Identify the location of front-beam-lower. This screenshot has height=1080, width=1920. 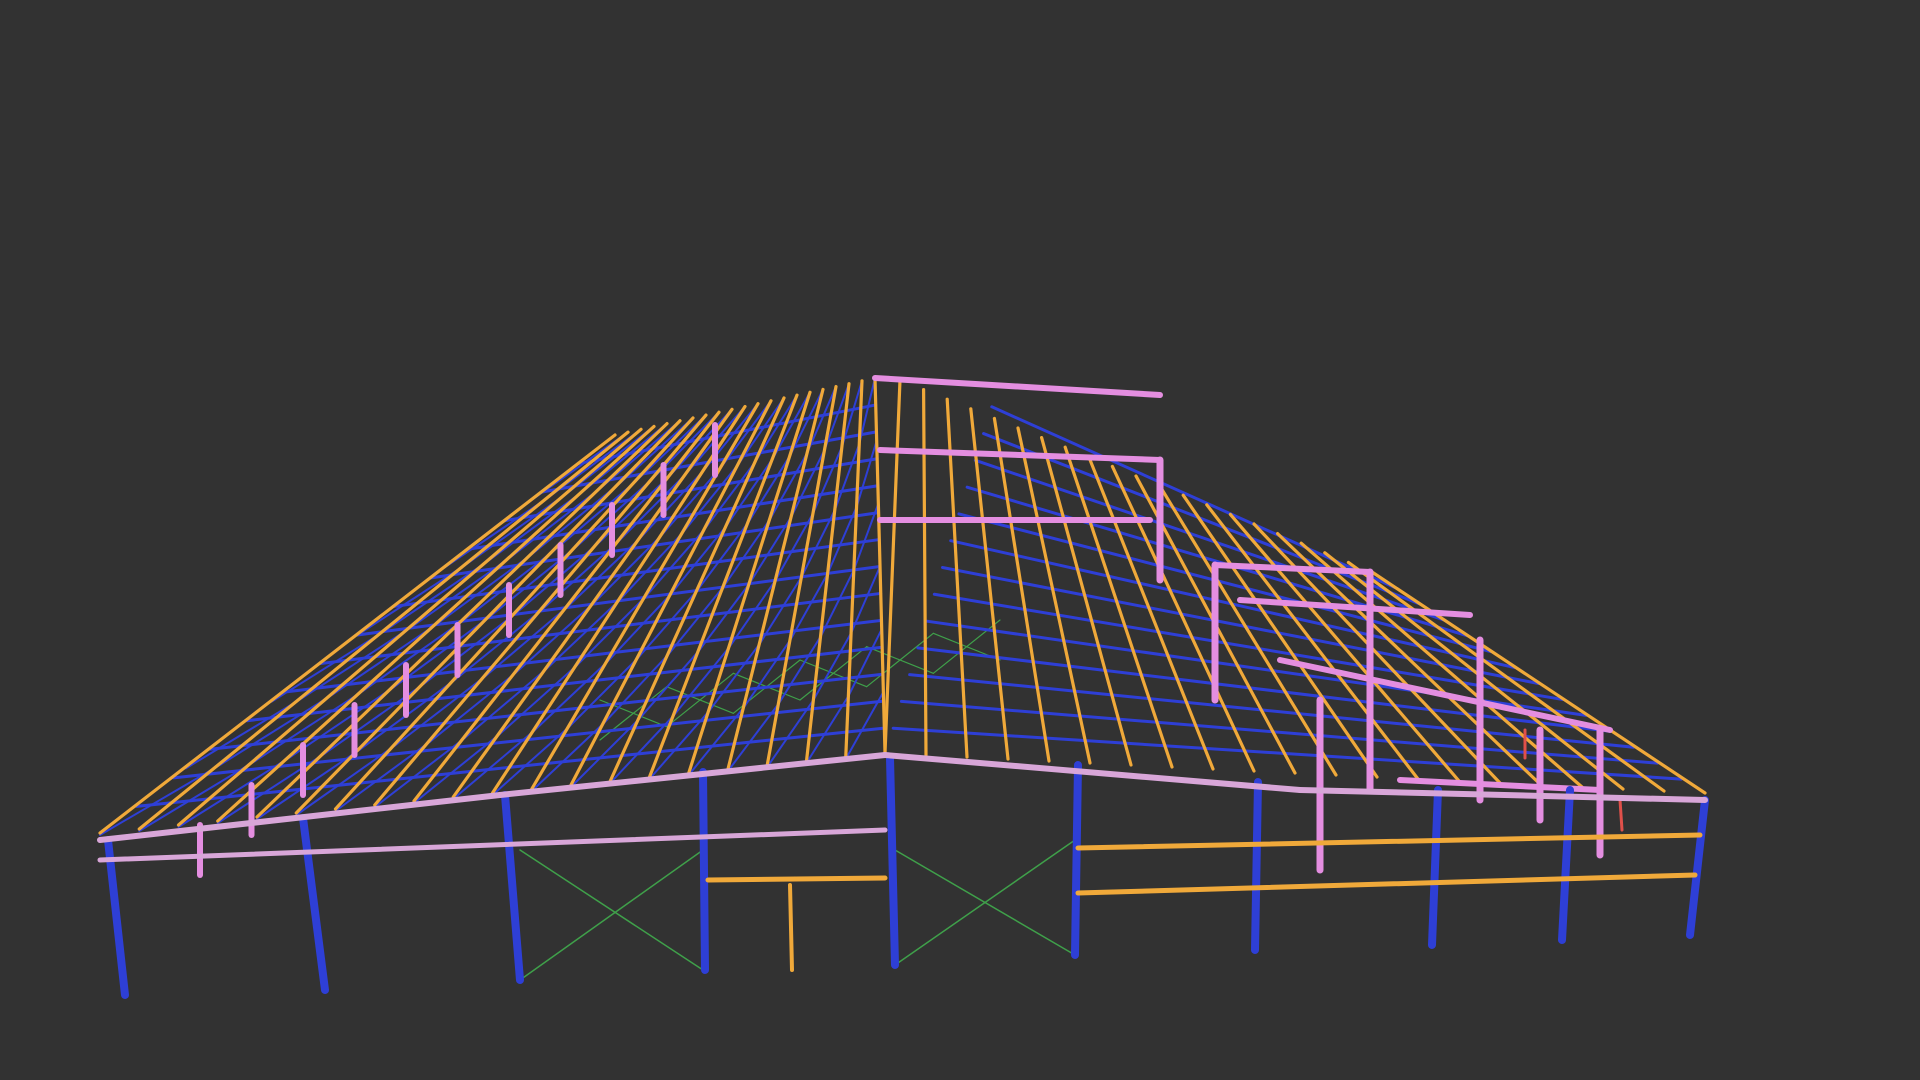
(492, 845).